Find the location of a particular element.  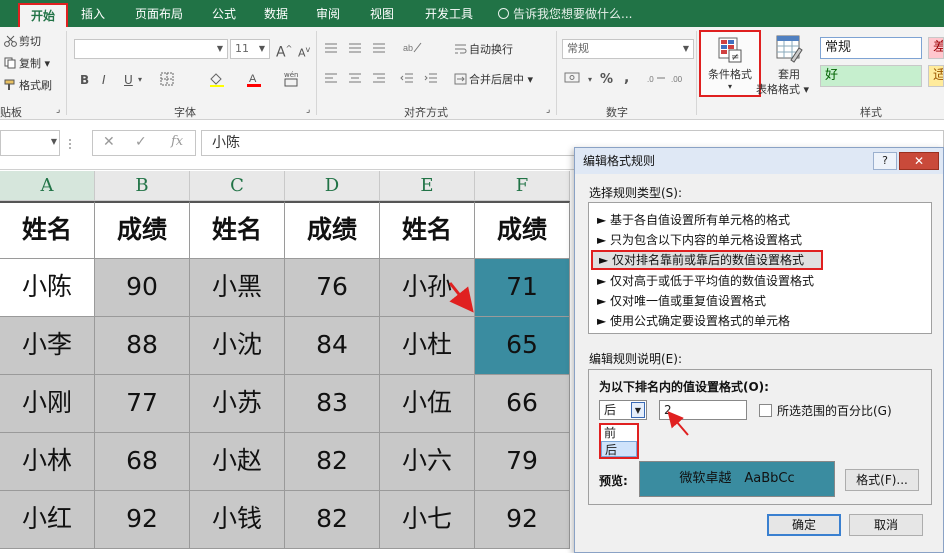

currency-dropdown: ▾ is located at coordinates (590, 80).